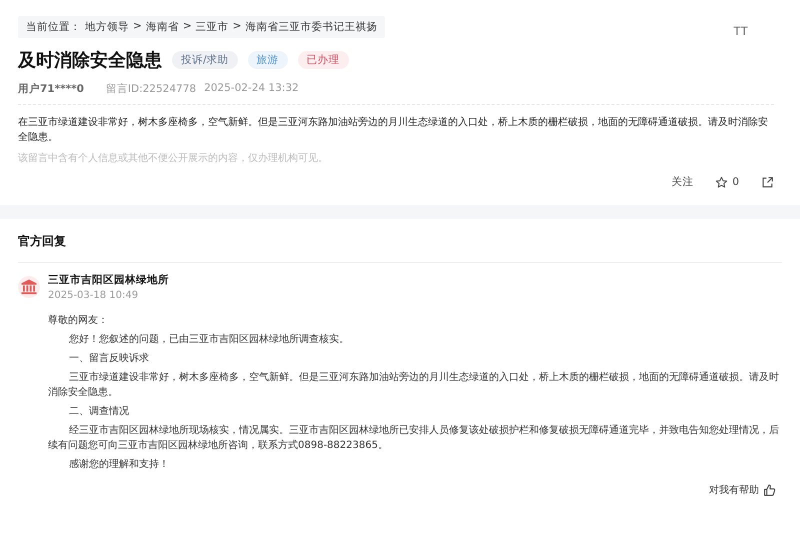 The width and height of the screenshot is (800, 546). I want to click on privacy-note: 该留言中含有个人信息或其他不便公开展示的内容，仅办理机构可见。, so click(173, 158).